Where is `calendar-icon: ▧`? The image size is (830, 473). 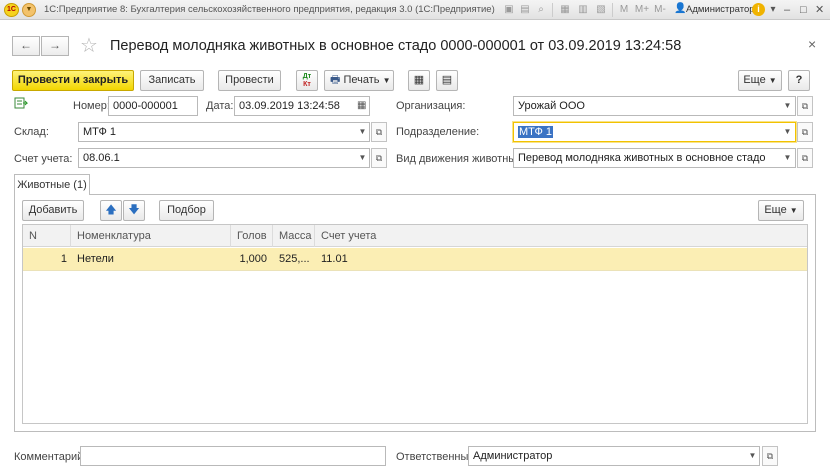
calendar-icon: ▧ is located at coordinates (601, 10).